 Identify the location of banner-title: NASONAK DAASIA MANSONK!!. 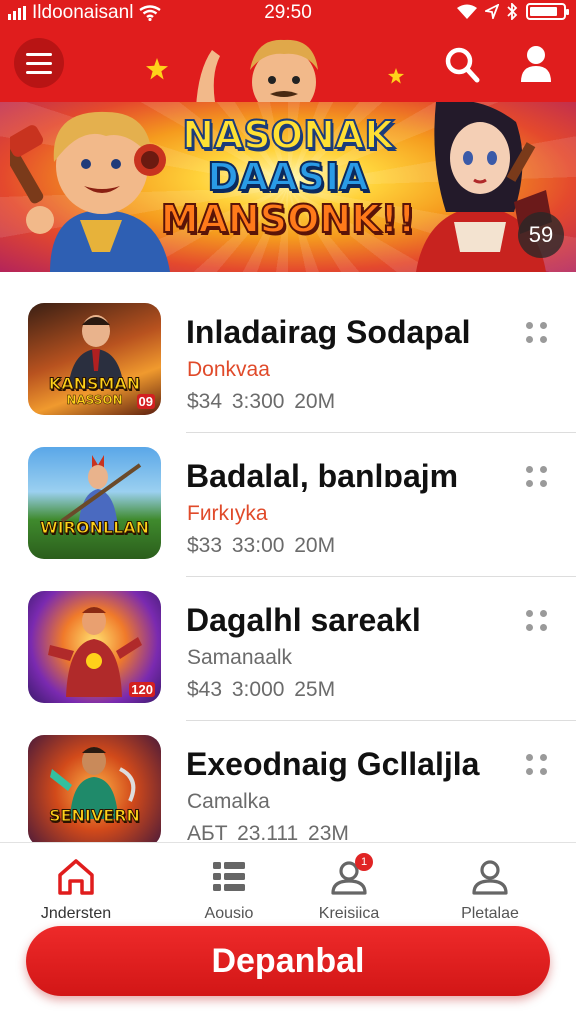
(288, 177).